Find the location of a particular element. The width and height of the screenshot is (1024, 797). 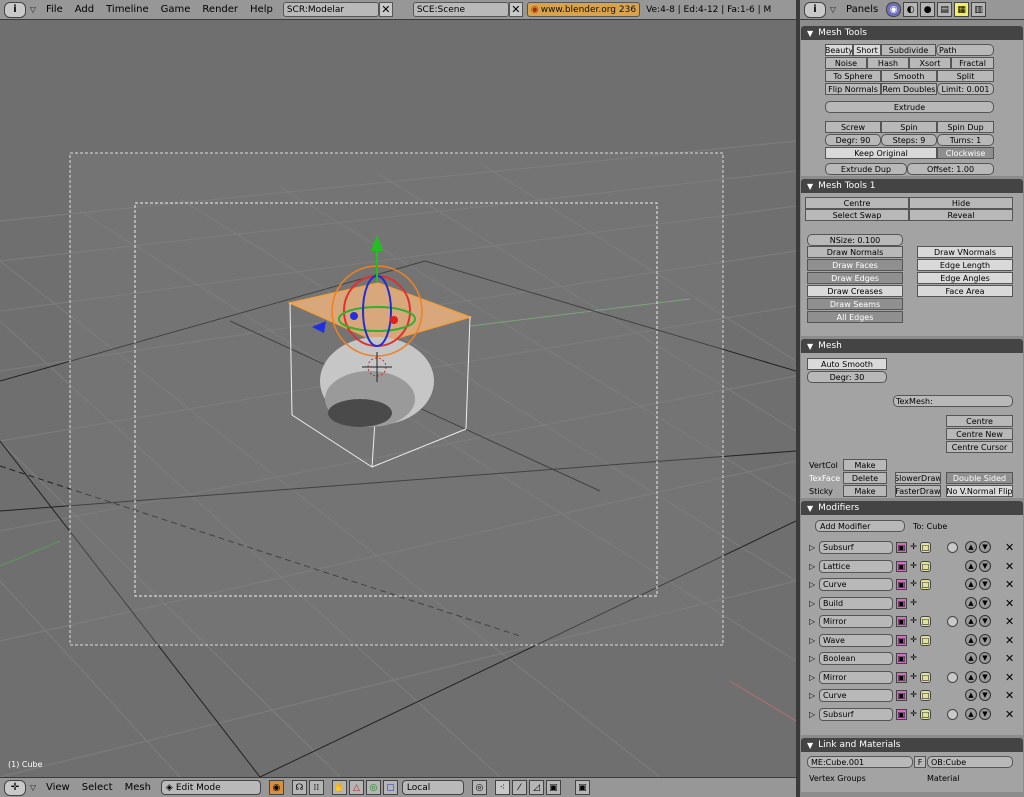

mesh-datablock-field: ME:Cube.001 is located at coordinates (860, 762).